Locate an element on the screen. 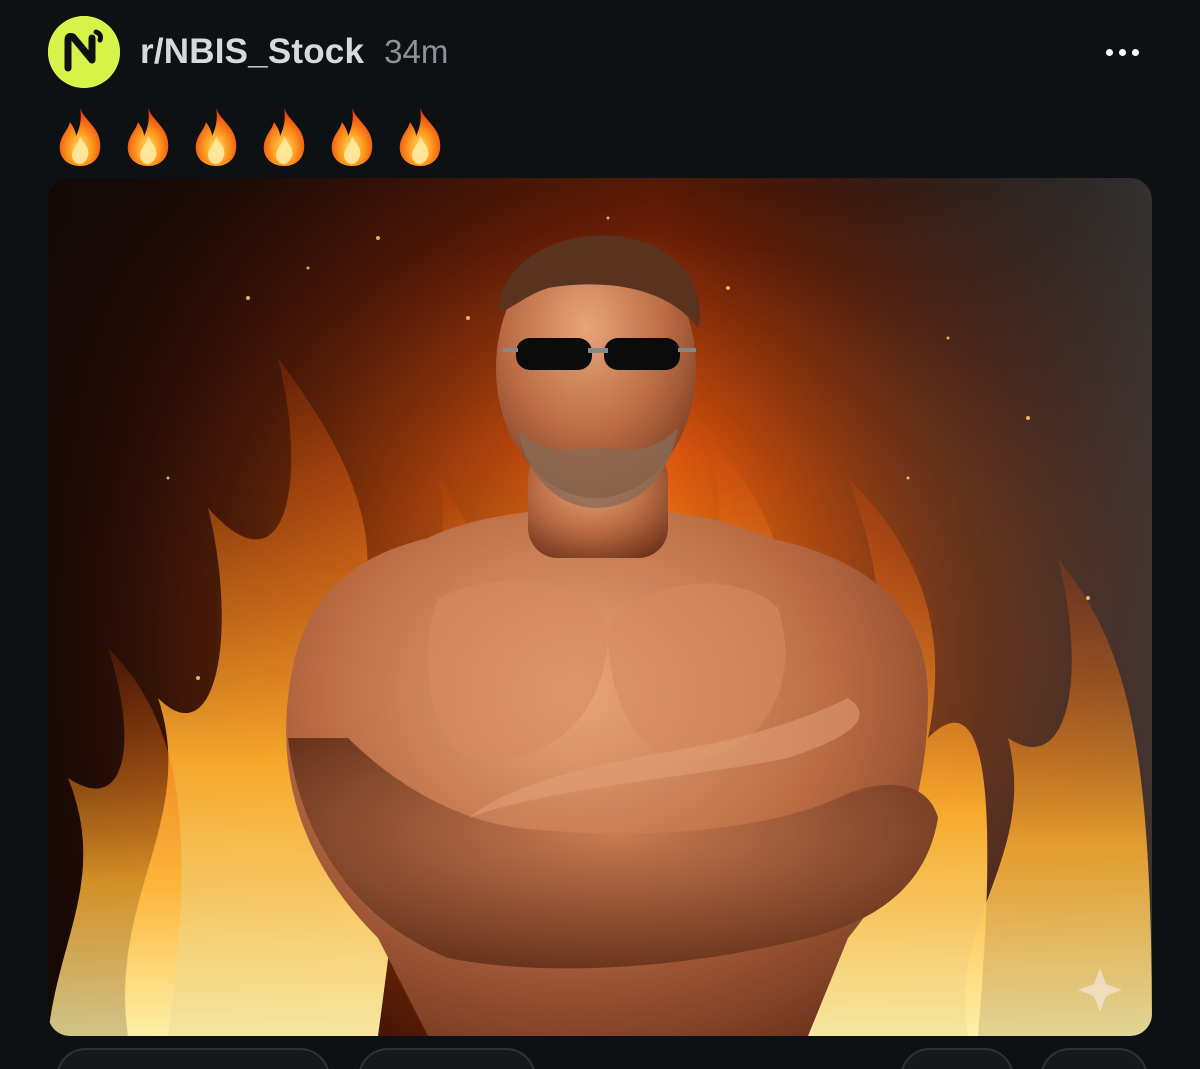  comments-button is located at coordinates (447, 1058).